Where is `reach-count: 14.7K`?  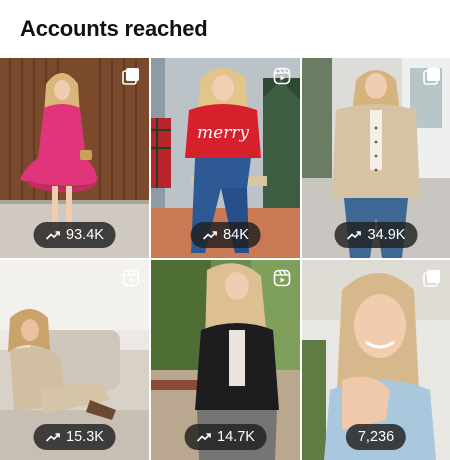
reach-count: 14.7K is located at coordinates (236, 437).